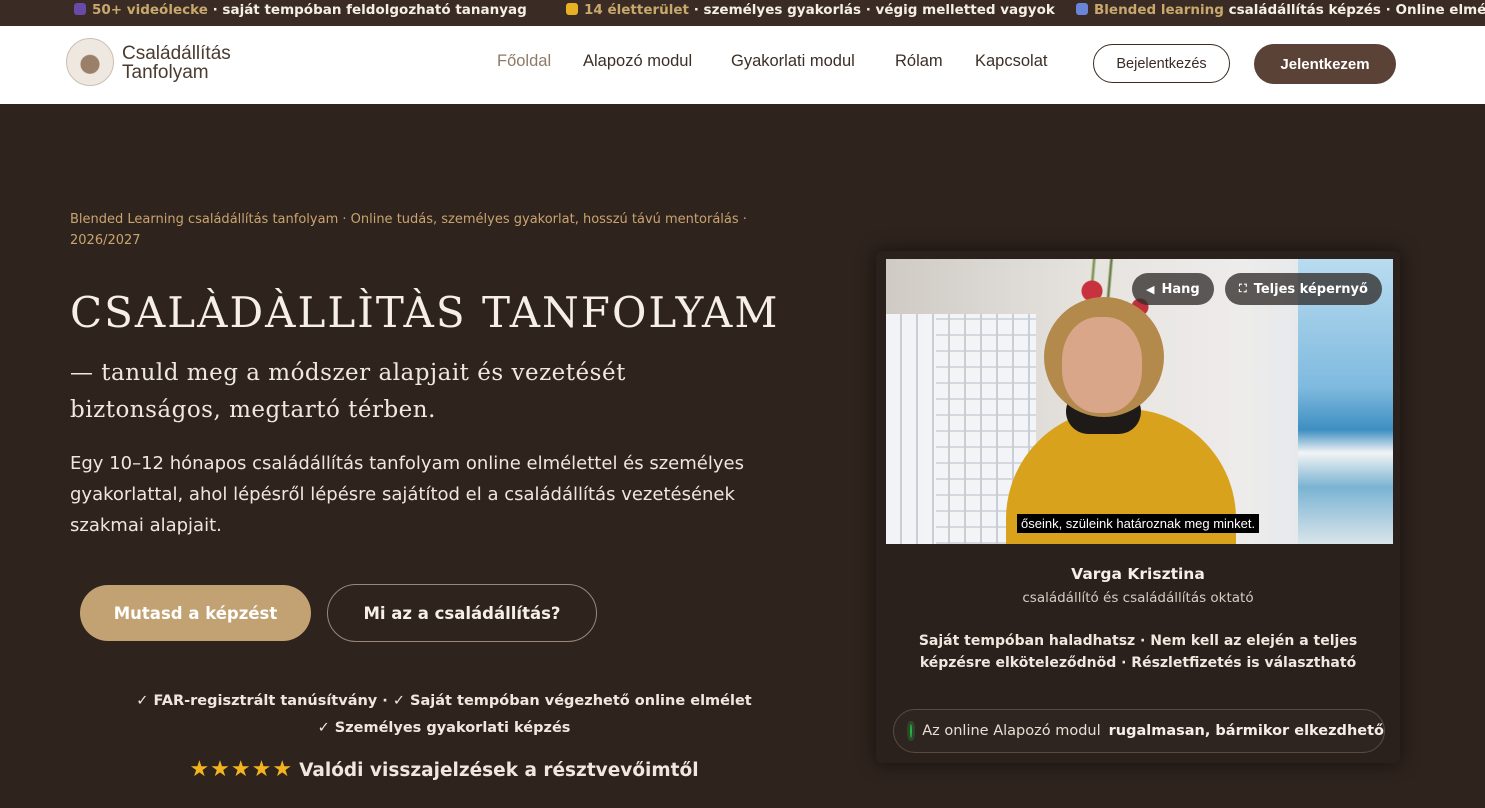  Describe the element at coordinates (176, 53) in the screenshot. I see `logo-line-1: Családállítás` at that location.